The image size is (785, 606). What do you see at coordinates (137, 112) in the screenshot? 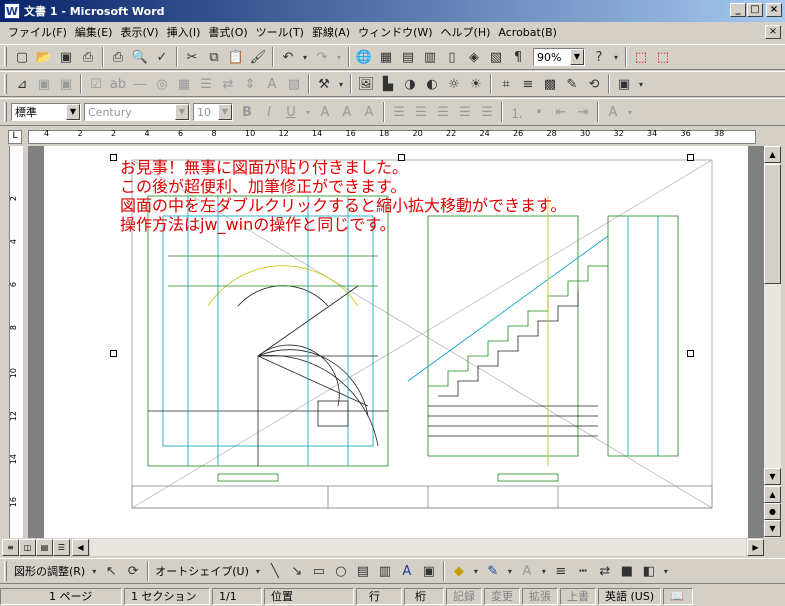
I see `font-select: Century ▼` at bounding box center [137, 112].